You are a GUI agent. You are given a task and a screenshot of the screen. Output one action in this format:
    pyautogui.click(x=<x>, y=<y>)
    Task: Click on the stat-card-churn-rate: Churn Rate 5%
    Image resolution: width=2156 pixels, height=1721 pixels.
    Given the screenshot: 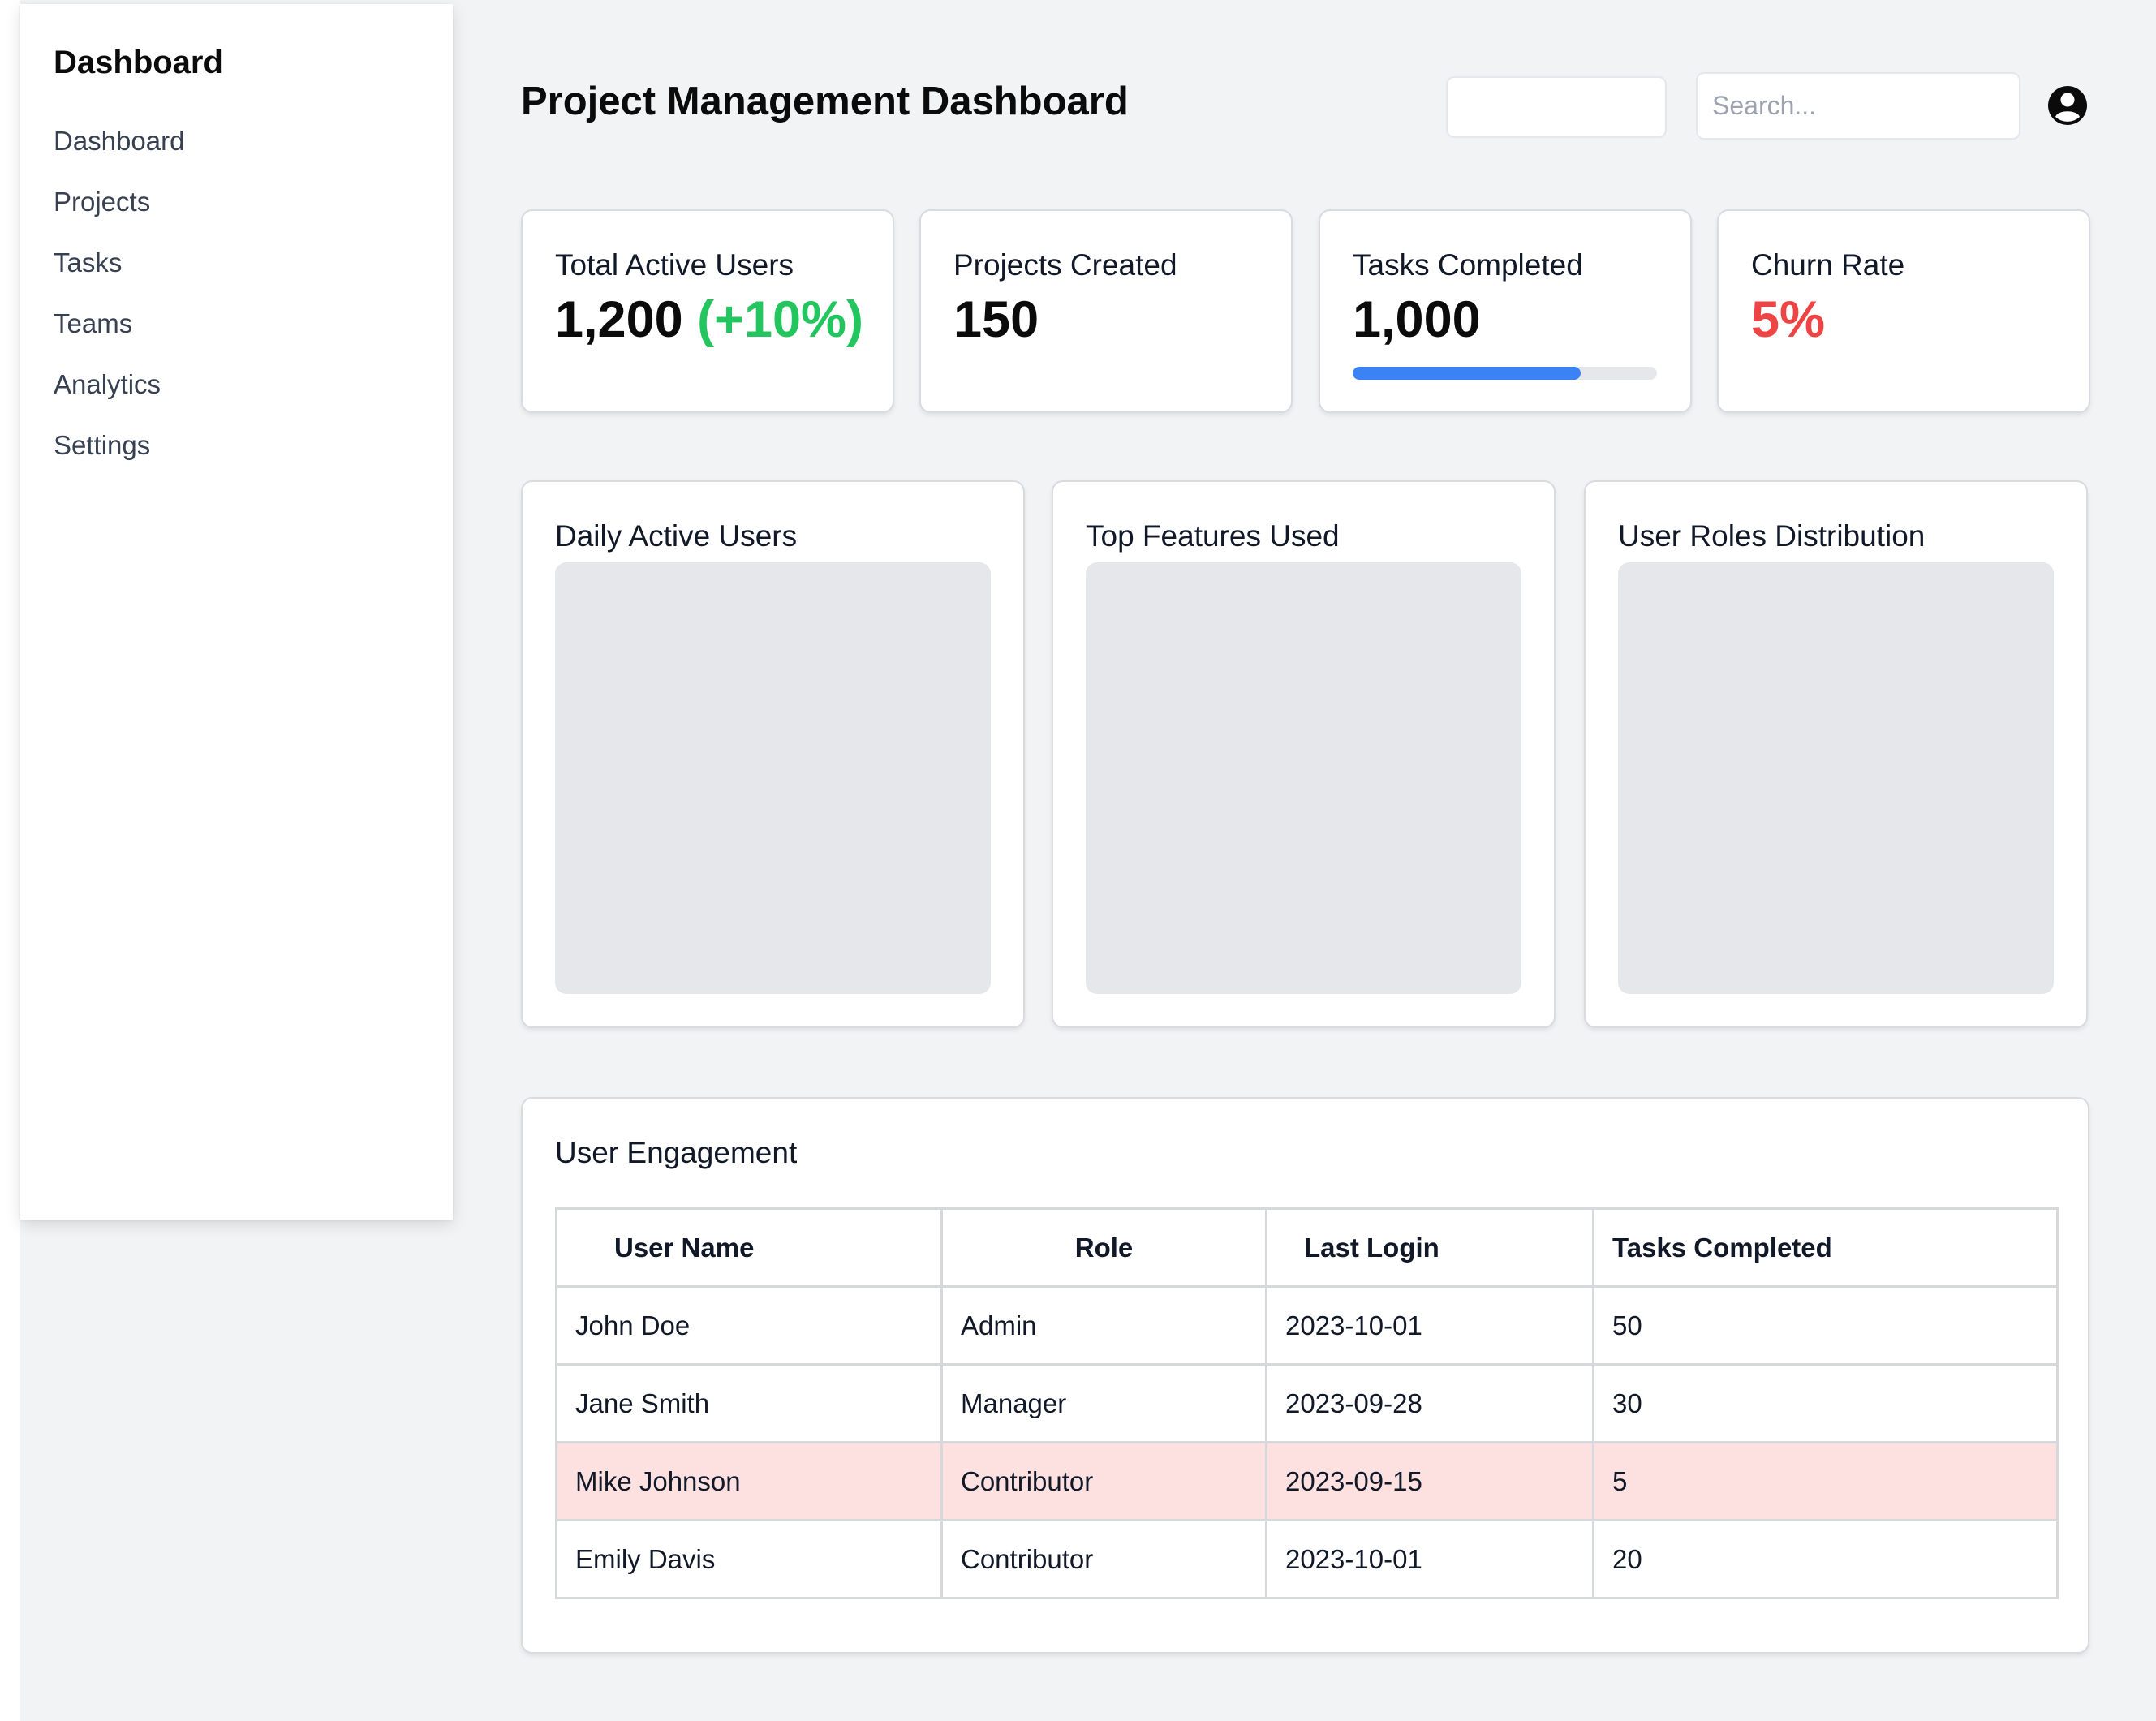 What is the action you would take?
    pyautogui.click(x=1904, y=311)
    